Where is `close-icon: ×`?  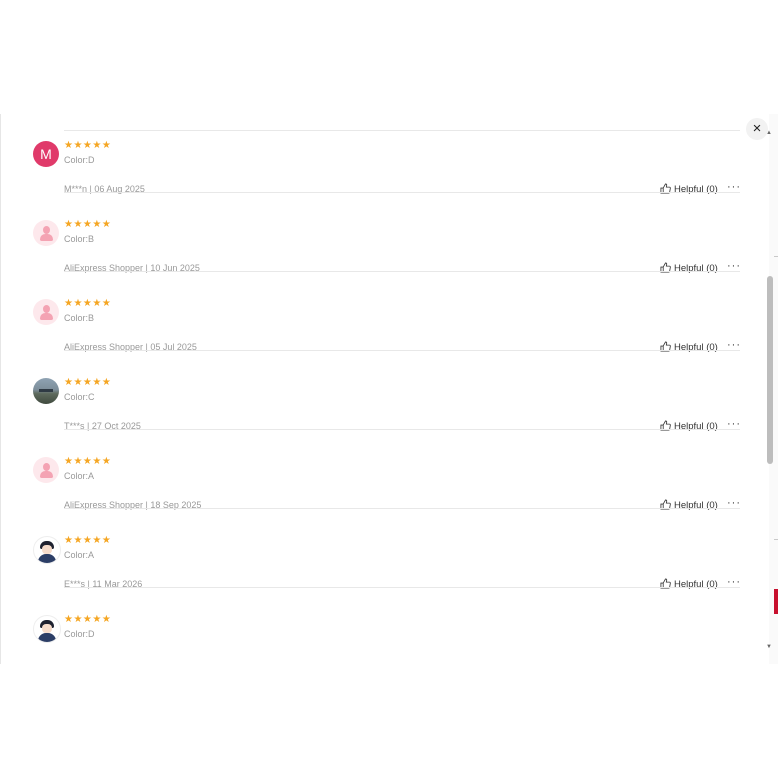 close-icon: × is located at coordinates (757, 129).